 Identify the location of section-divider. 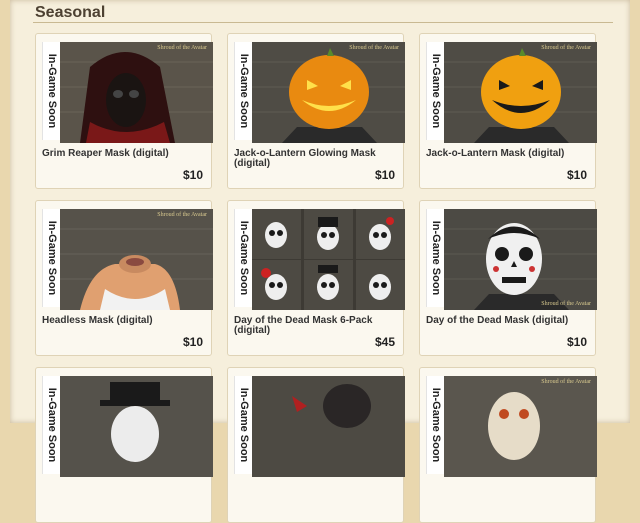
(323, 22).